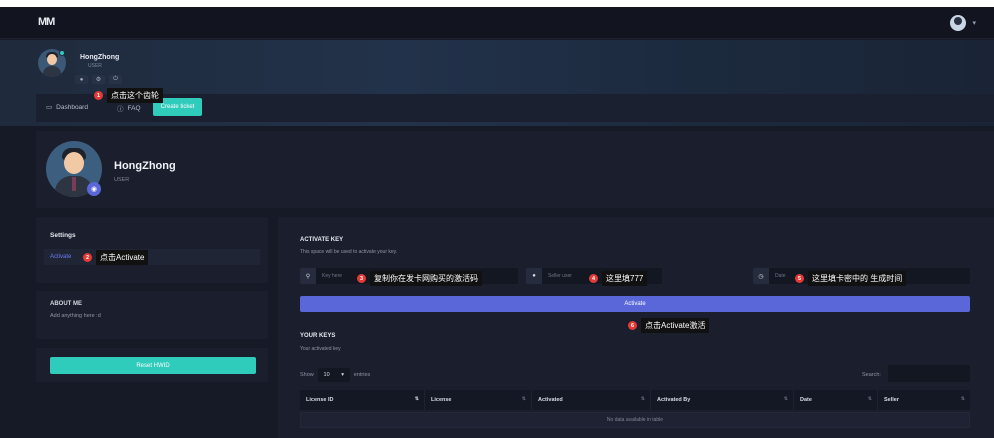 This screenshot has height=438, width=994. What do you see at coordinates (62, 53) in the screenshot?
I see `online-status-dot` at bounding box center [62, 53].